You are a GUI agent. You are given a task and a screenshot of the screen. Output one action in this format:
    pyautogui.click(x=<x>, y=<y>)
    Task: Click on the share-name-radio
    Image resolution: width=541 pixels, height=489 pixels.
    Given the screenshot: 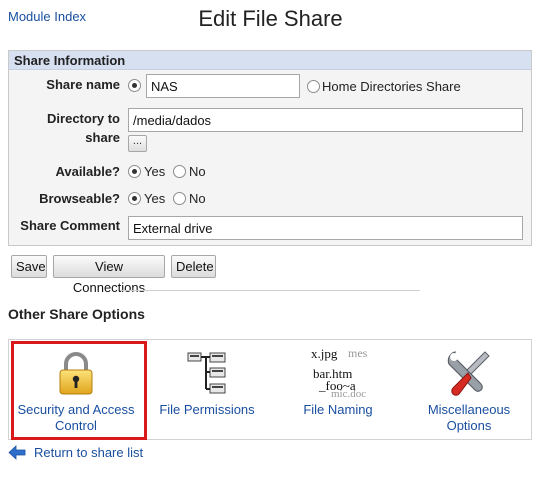 What is the action you would take?
    pyautogui.click(x=134, y=85)
    